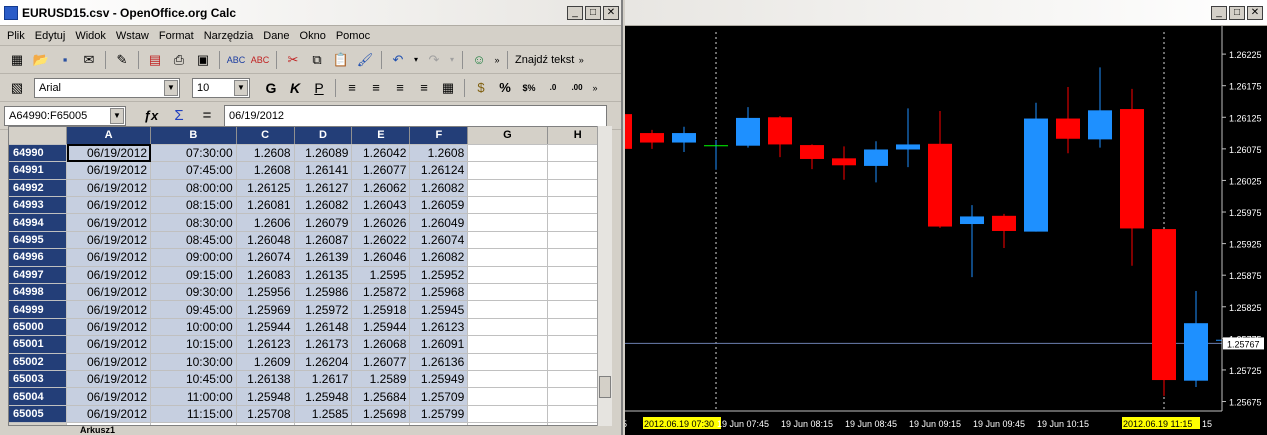 Image resolution: width=1267 pixels, height=435 pixels. What do you see at coordinates (352, 88) in the screenshot?
I see `align-left-icon: ≡` at bounding box center [352, 88].